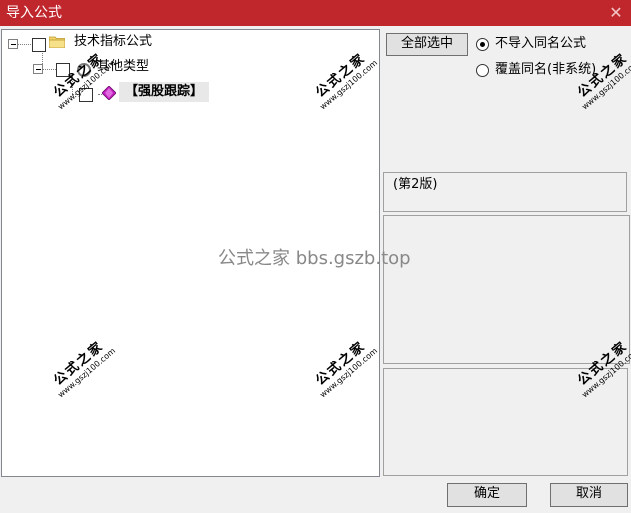 The image size is (631, 513). What do you see at coordinates (113, 42) in the screenshot?
I see `tree-root-label: 技术指标公式` at bounding box center [113, 42].